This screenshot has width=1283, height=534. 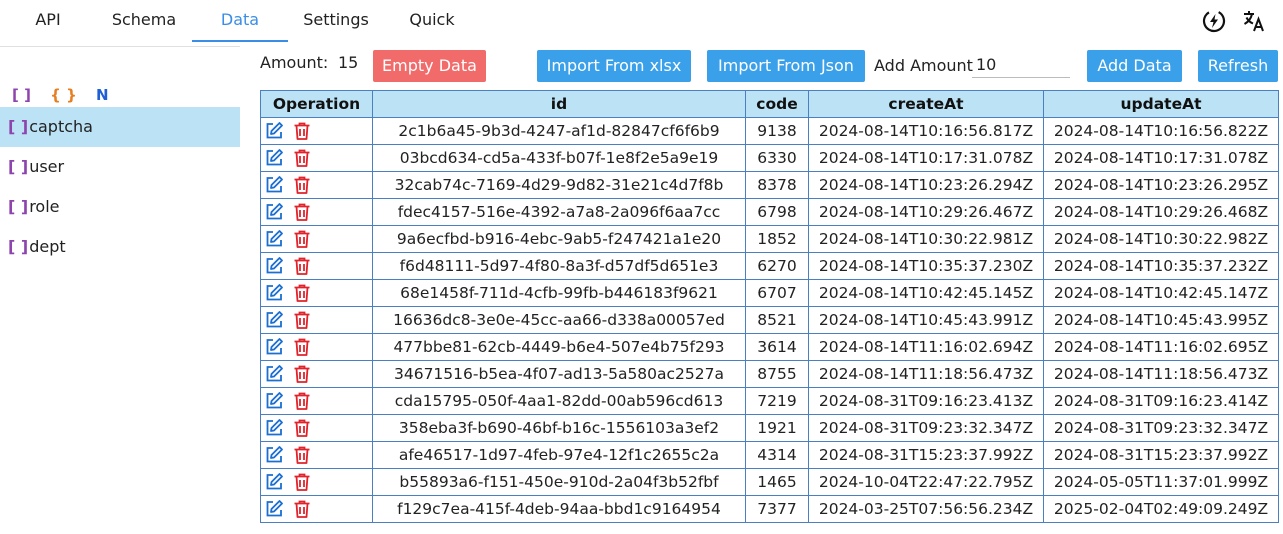 I want to click on id-cell: f129c7ea-415f-4deb-94aa-bbd1c9164954, so click(x=559, y=509).